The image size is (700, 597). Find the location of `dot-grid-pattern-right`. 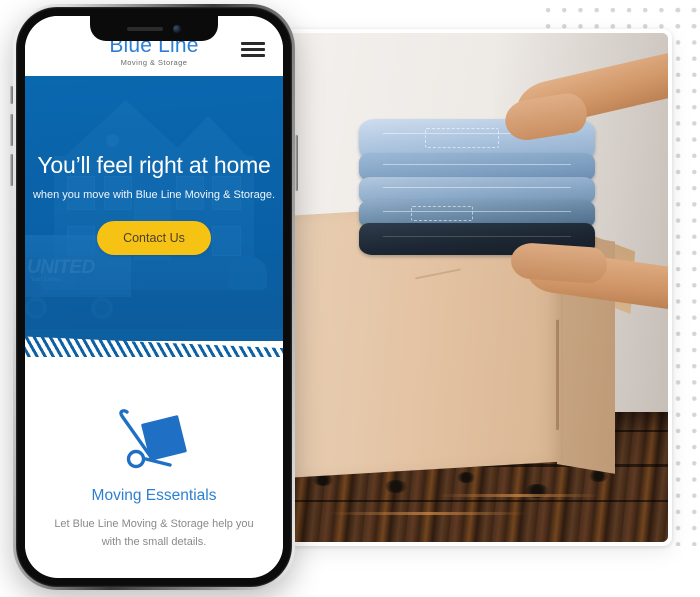

dot-grid-pattern-right is located at coordinates (684, 273).